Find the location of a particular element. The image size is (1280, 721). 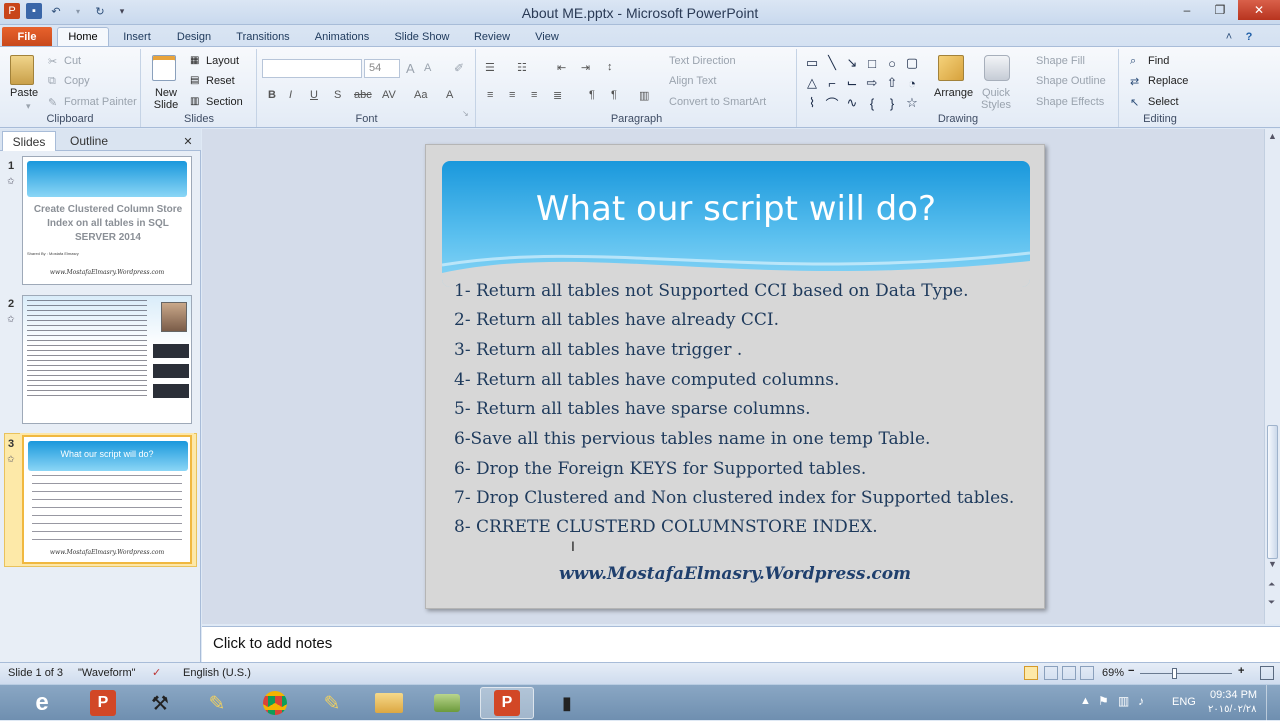

theme-name: "Waveform" is located at coordinates (107, 673).